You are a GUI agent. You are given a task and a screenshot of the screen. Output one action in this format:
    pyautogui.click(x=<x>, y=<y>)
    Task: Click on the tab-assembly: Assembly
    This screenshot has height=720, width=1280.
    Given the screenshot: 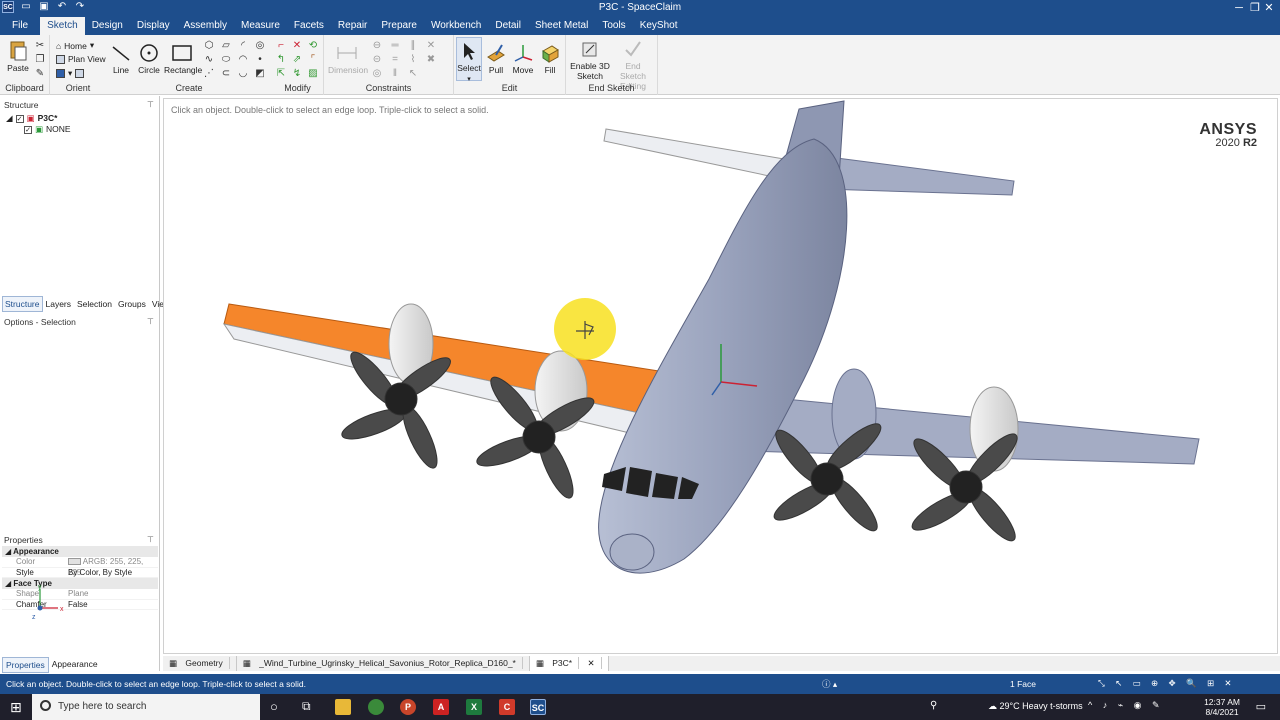 What is the action you would take?
    pyautogui.click(x=205, y=26)
    